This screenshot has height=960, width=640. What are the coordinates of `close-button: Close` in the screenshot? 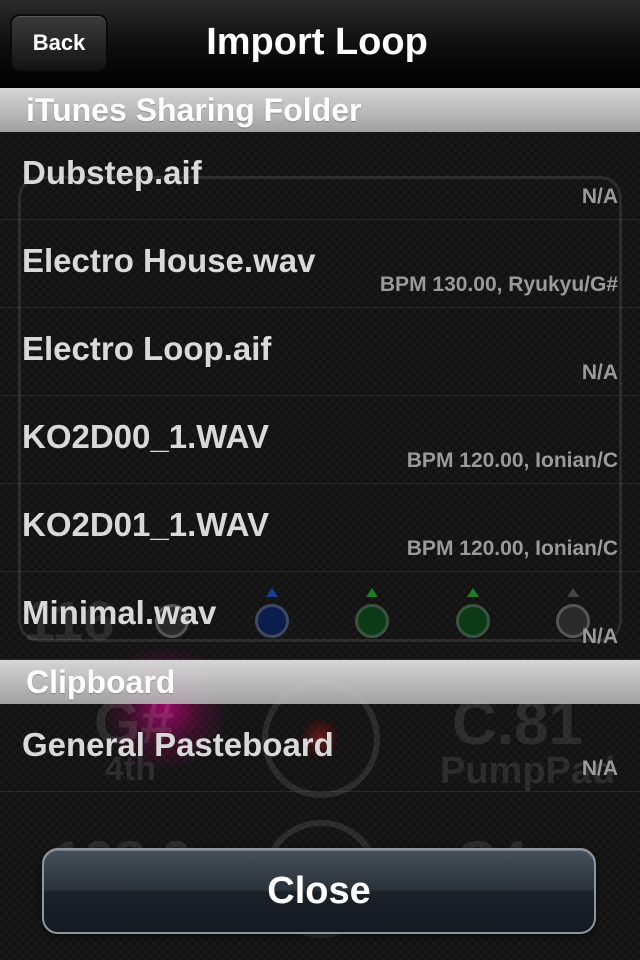 It's located at (319, 891).